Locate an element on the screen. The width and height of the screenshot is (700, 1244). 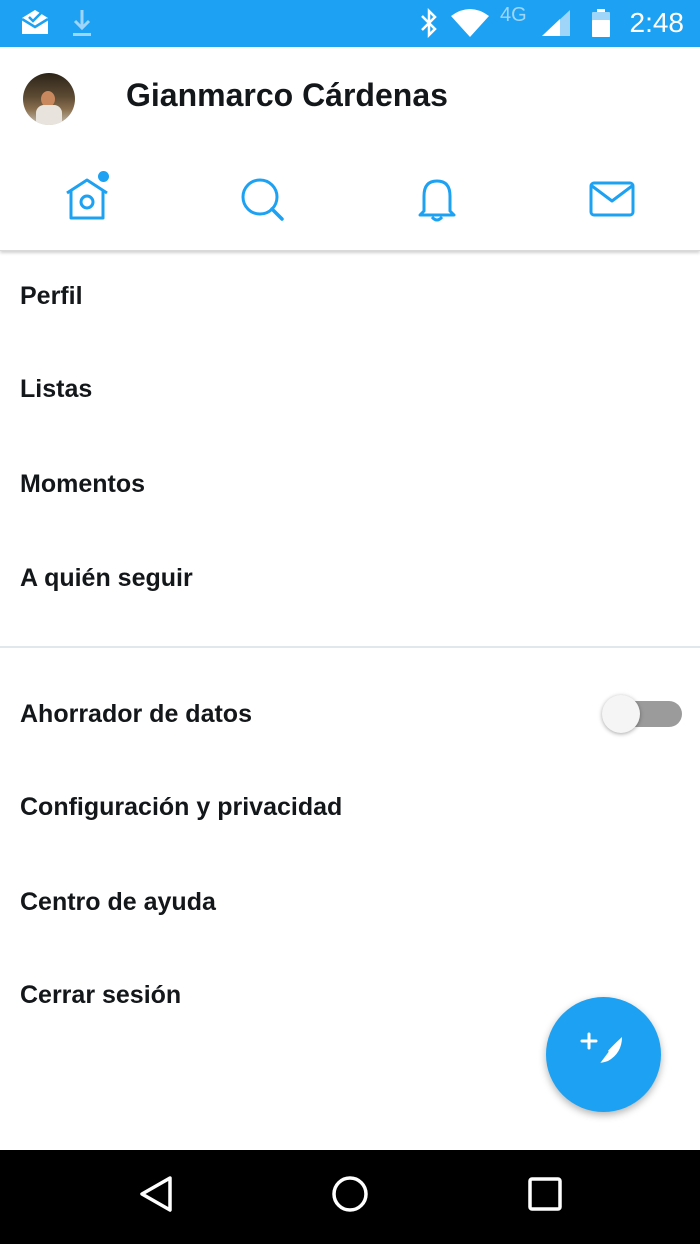
menu-item-configuracion: Configuración y privacidad is located at coordinates (181, 807).